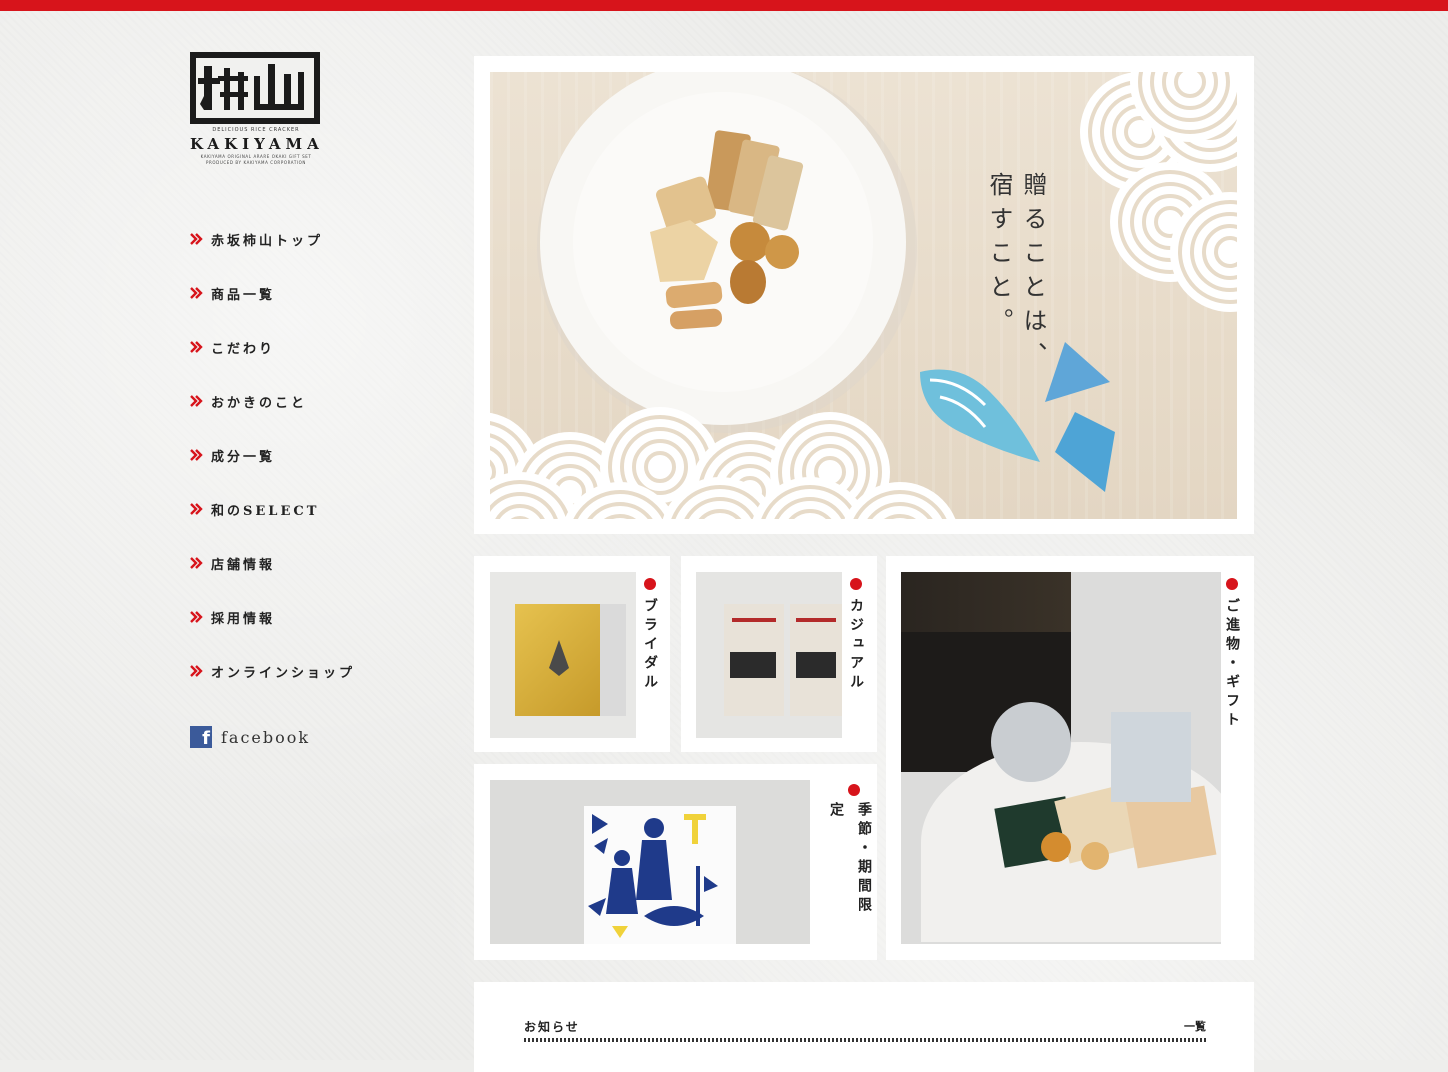  Describe the element at coordinates (265, 511) in the screenshot. I see `nav-label: 和のSELECT` at that location.